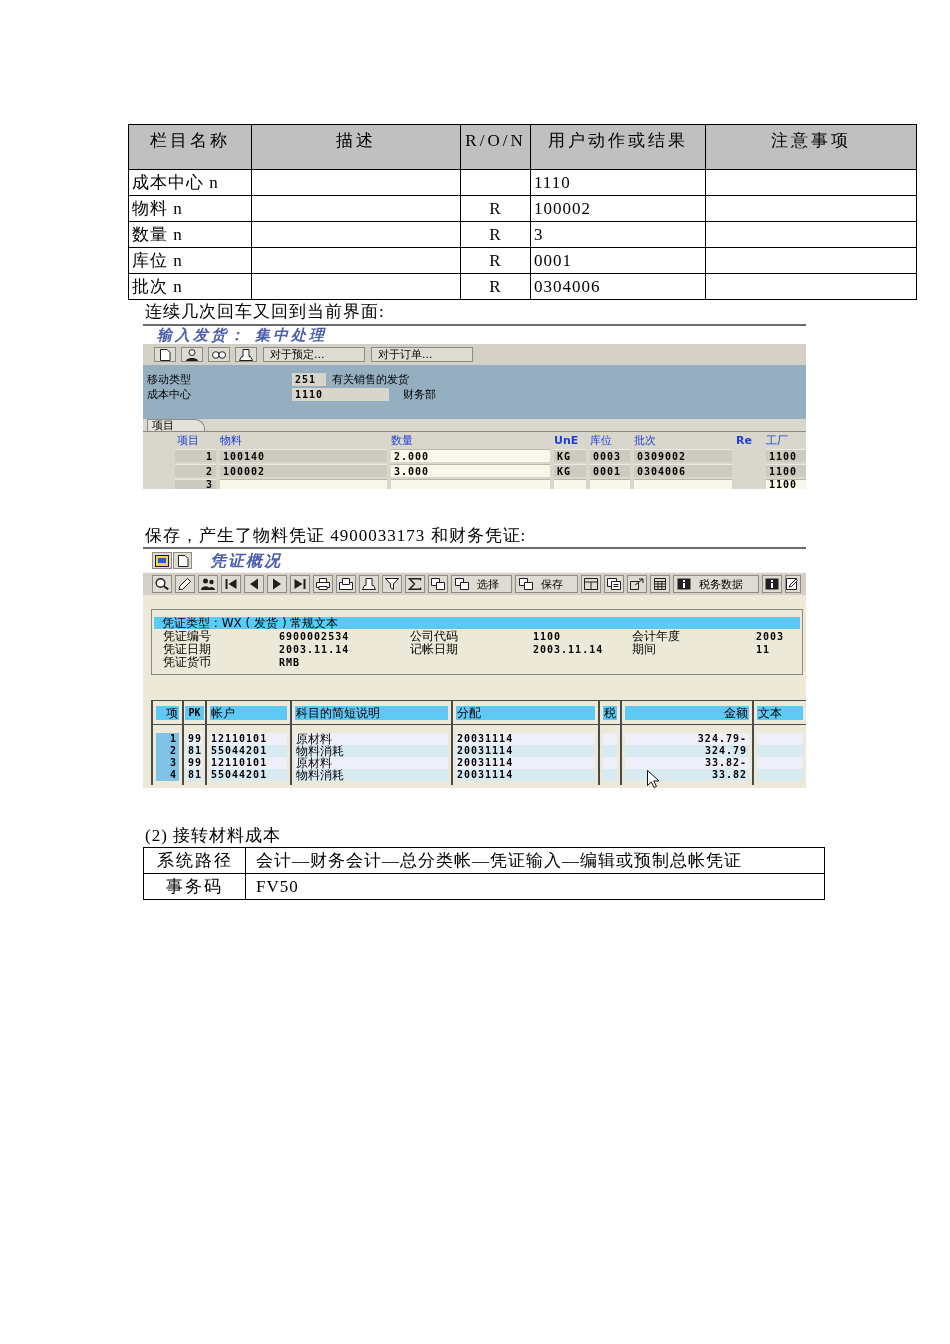 This screenshot has width=950, height=1344. I want to click on field-description: 有关销售的发货, so click(370, 379).